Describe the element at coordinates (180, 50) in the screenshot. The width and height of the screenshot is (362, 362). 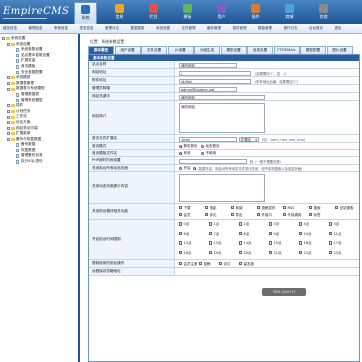
I see `tab-3: JS设置` at that location.